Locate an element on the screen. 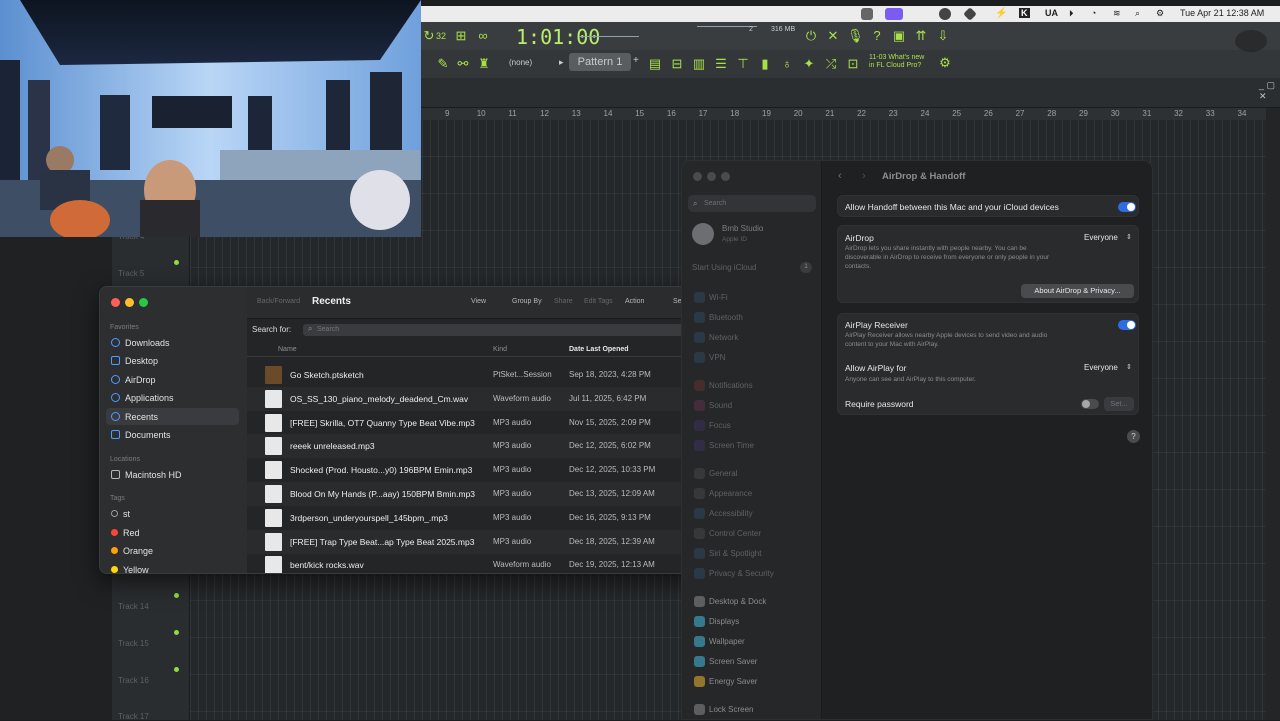  settings-sidebar-item: Bluetooth is located at coordinates (726, 317).